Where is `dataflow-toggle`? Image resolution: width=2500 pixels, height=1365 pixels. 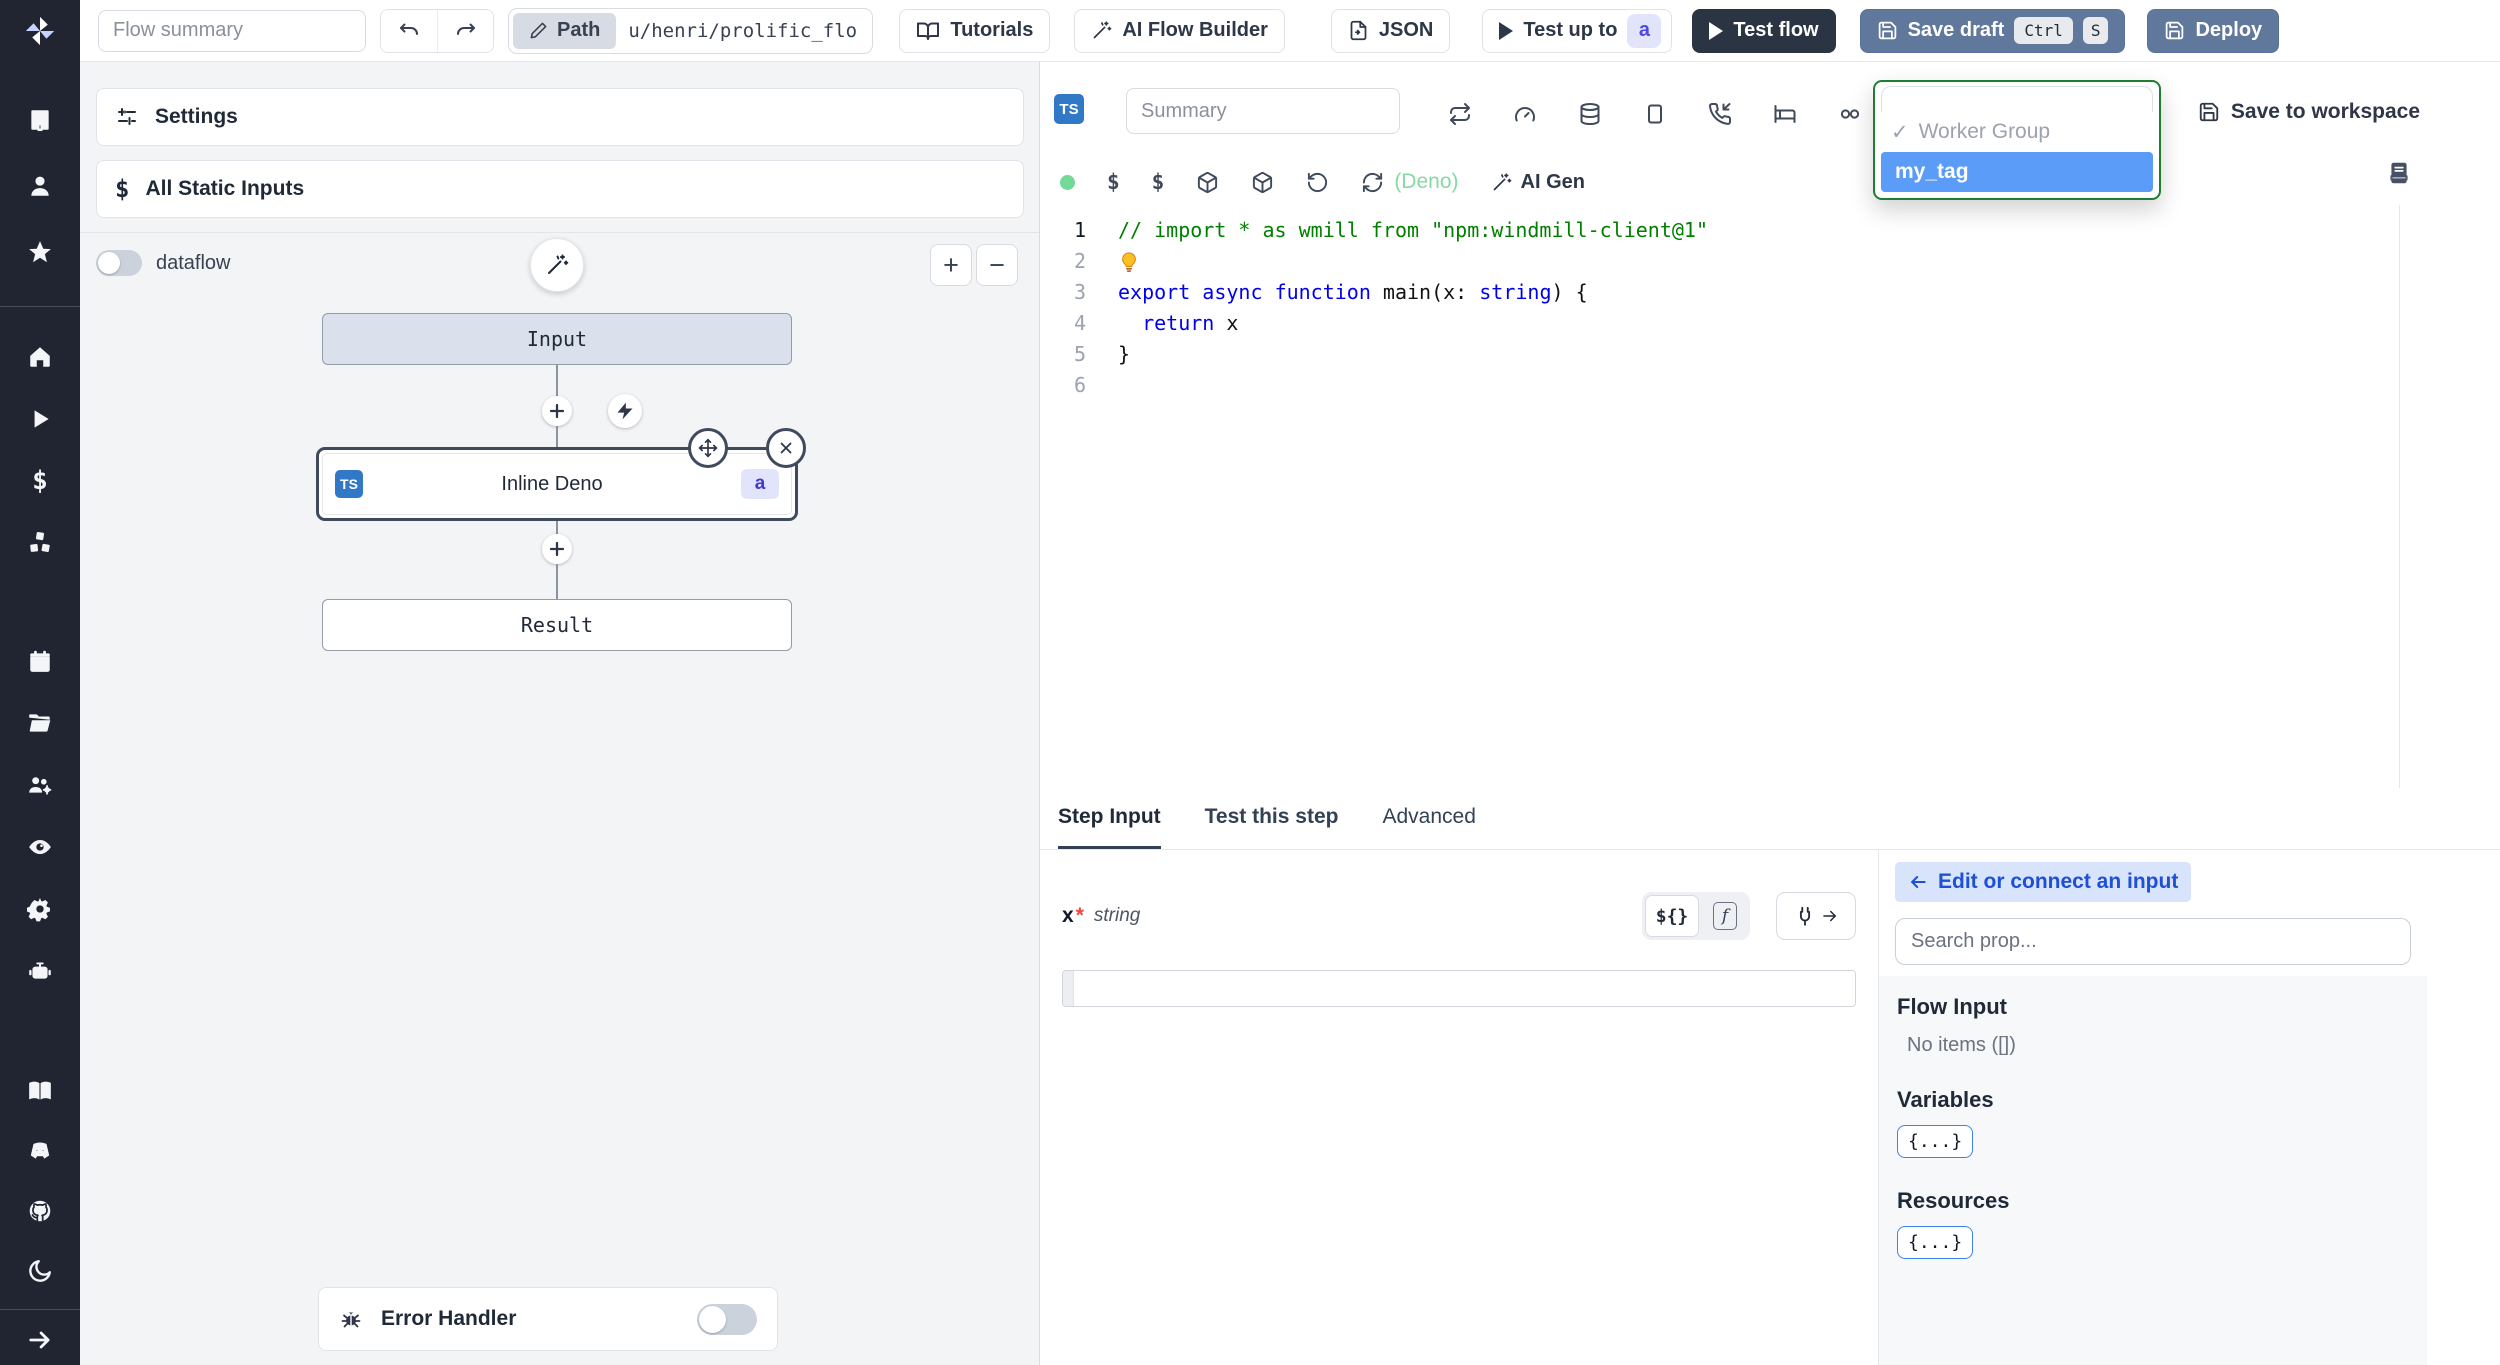 dataflow-toggle is located at coordinates (119, 263).